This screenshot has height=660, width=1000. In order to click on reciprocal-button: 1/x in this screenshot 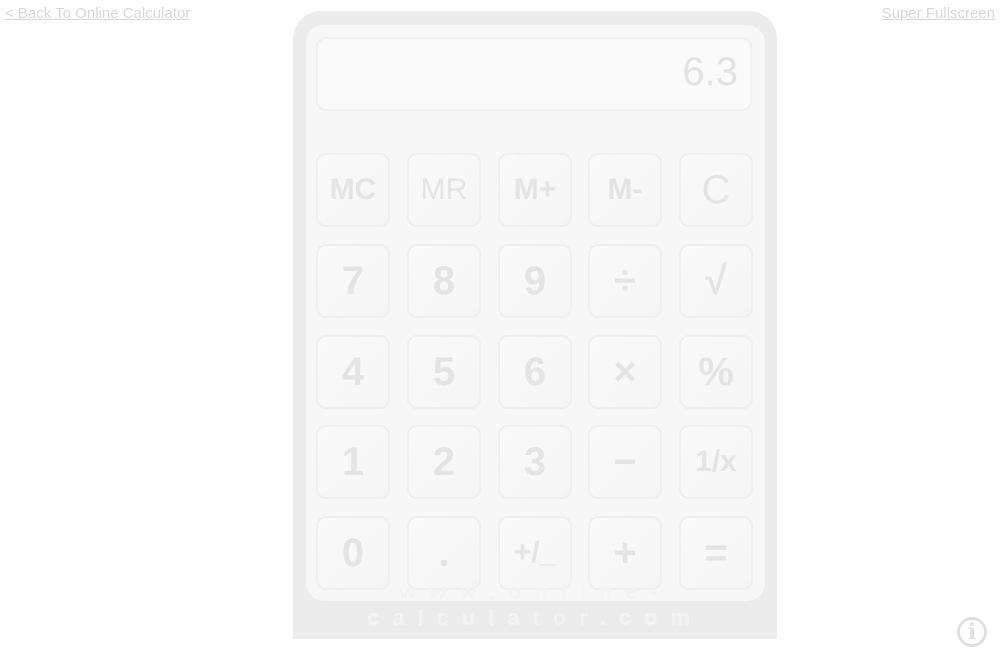, I will do `click(716, 462)`.